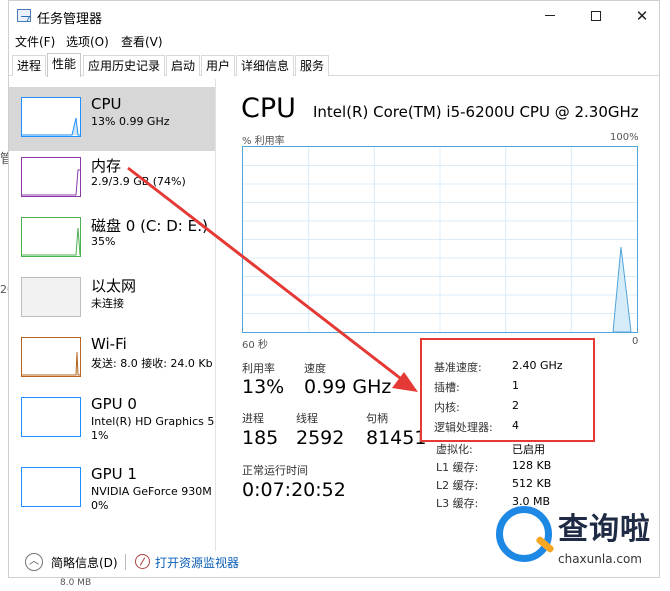 The height and width of the screenshot is (591, 670). Describe the element at coordinates (51, 487) in the screenshot. I see `gpu1-thumbnail` at that location.